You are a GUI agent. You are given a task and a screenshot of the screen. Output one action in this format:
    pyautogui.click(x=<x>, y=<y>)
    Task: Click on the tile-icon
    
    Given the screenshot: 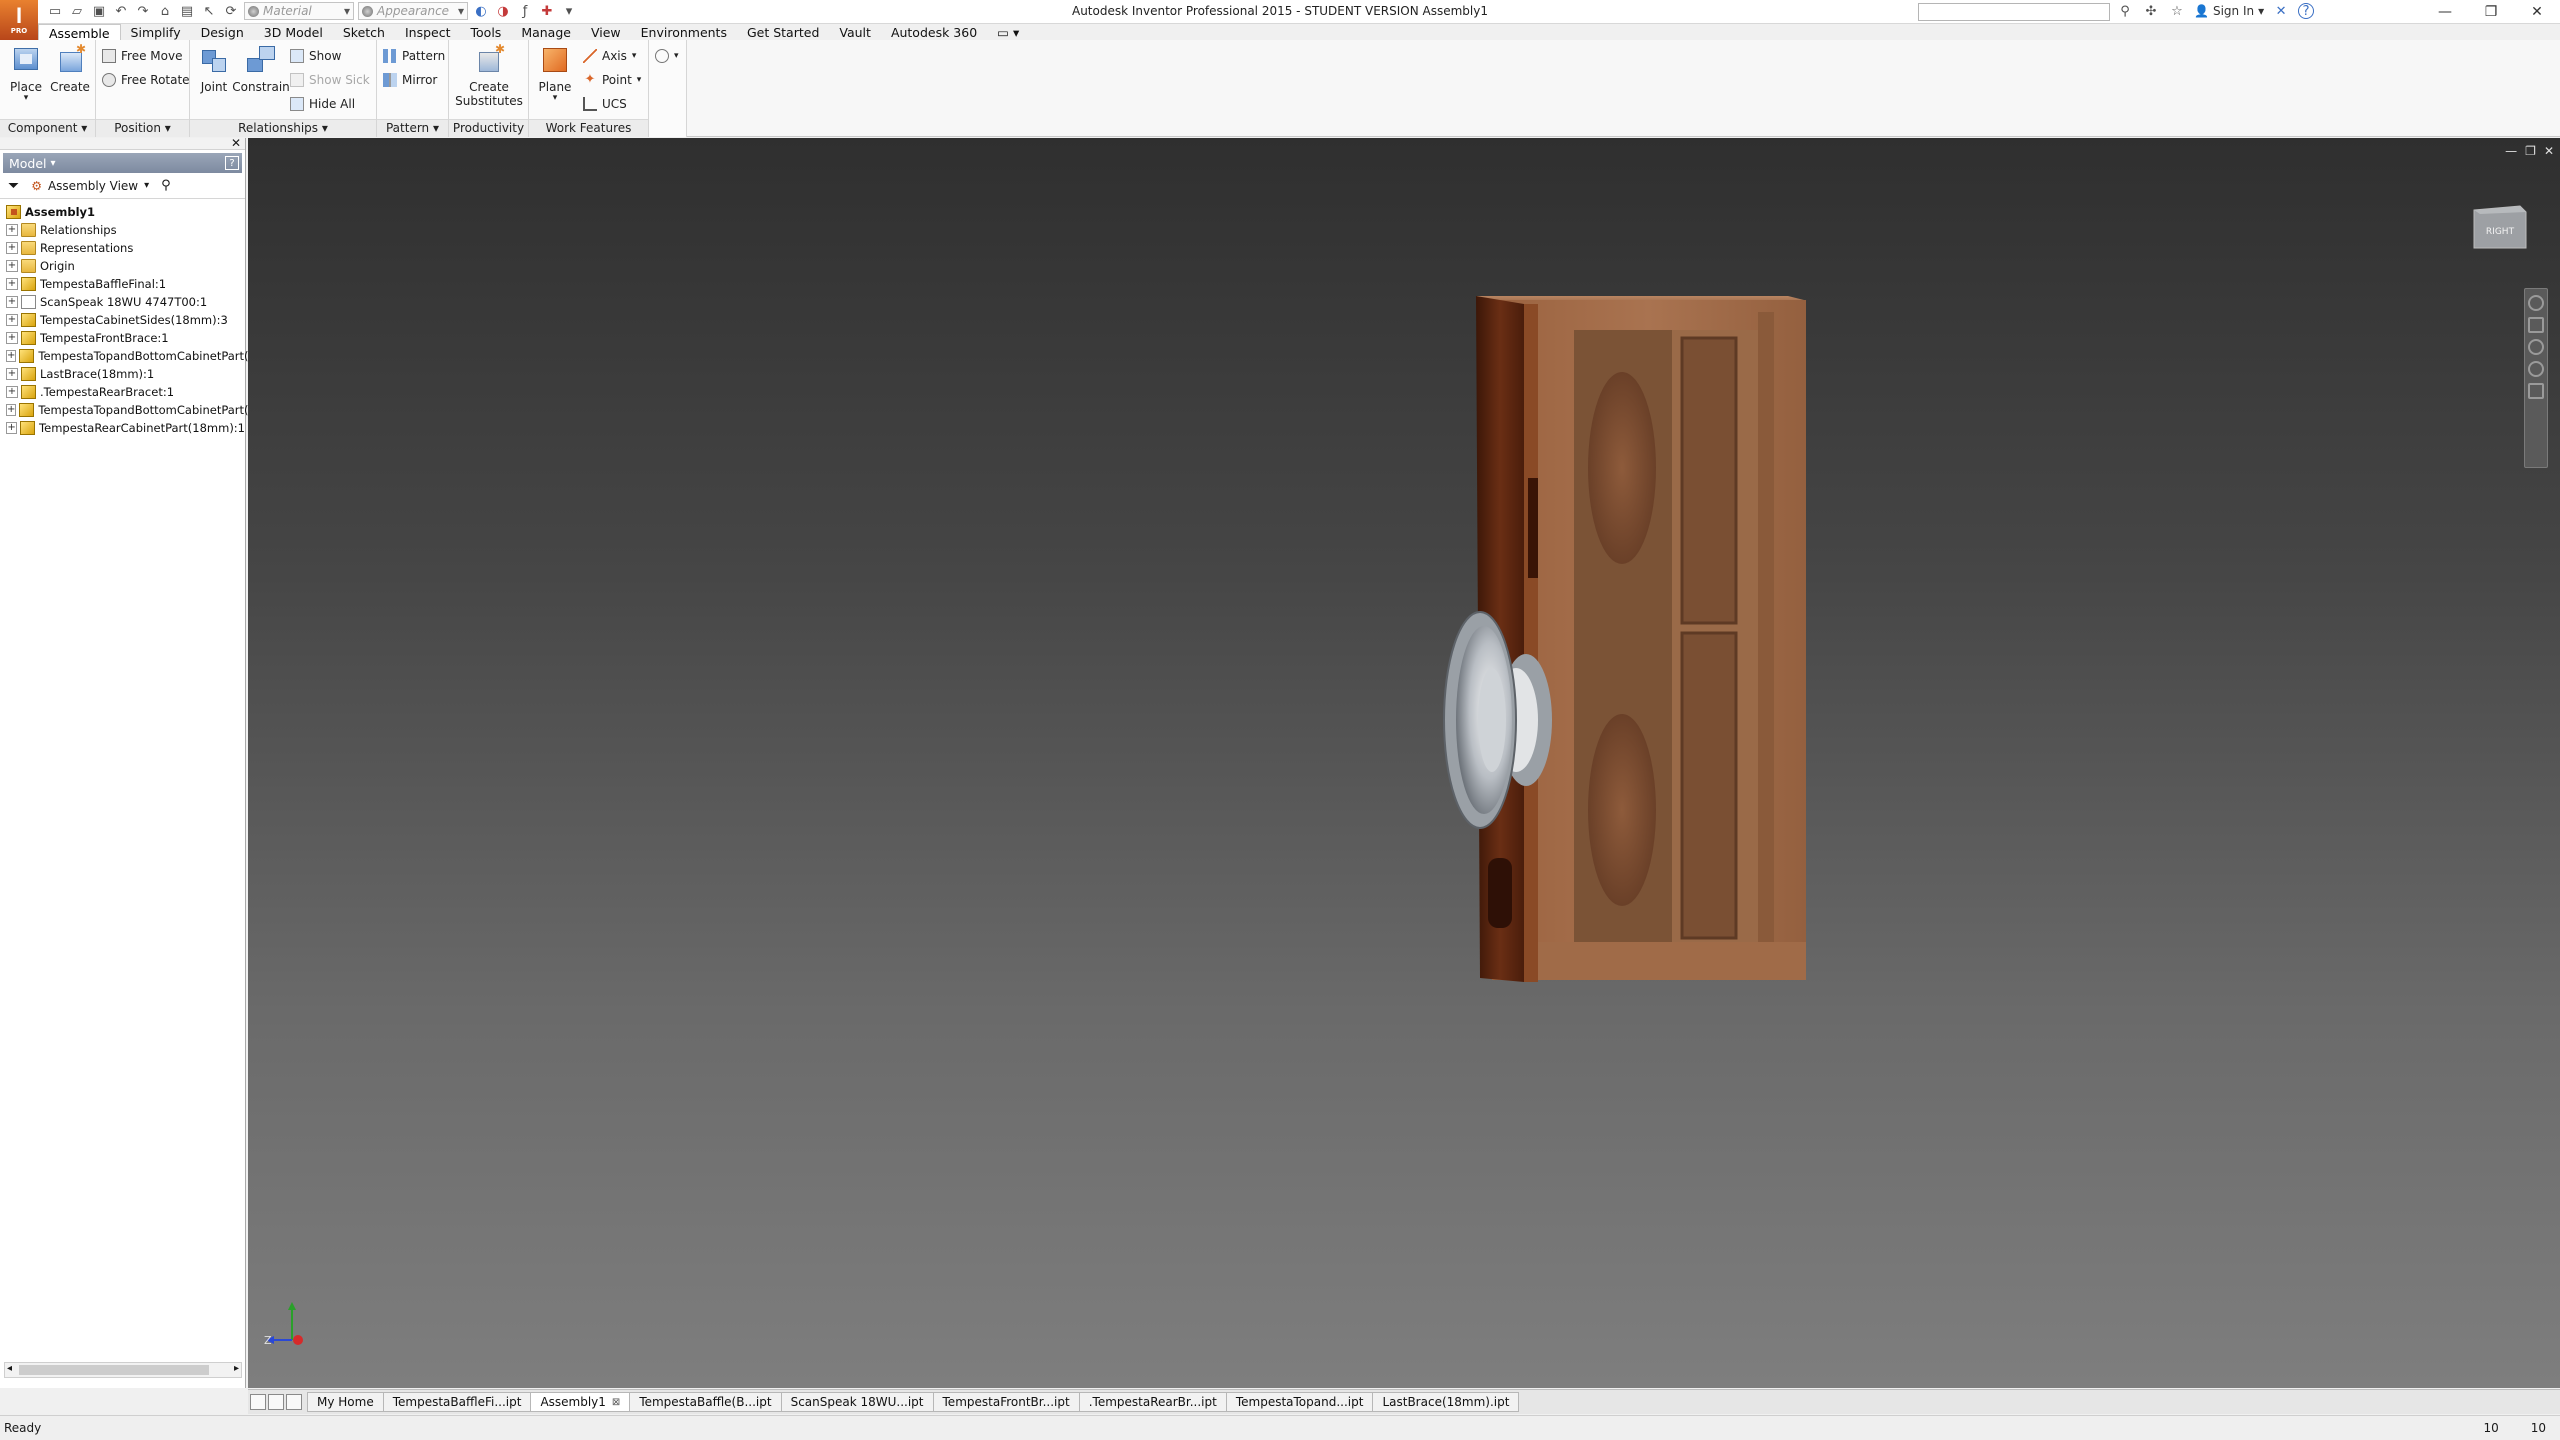 What is the action you would take?
    pyautogui.click(x=258, y=1402)
    